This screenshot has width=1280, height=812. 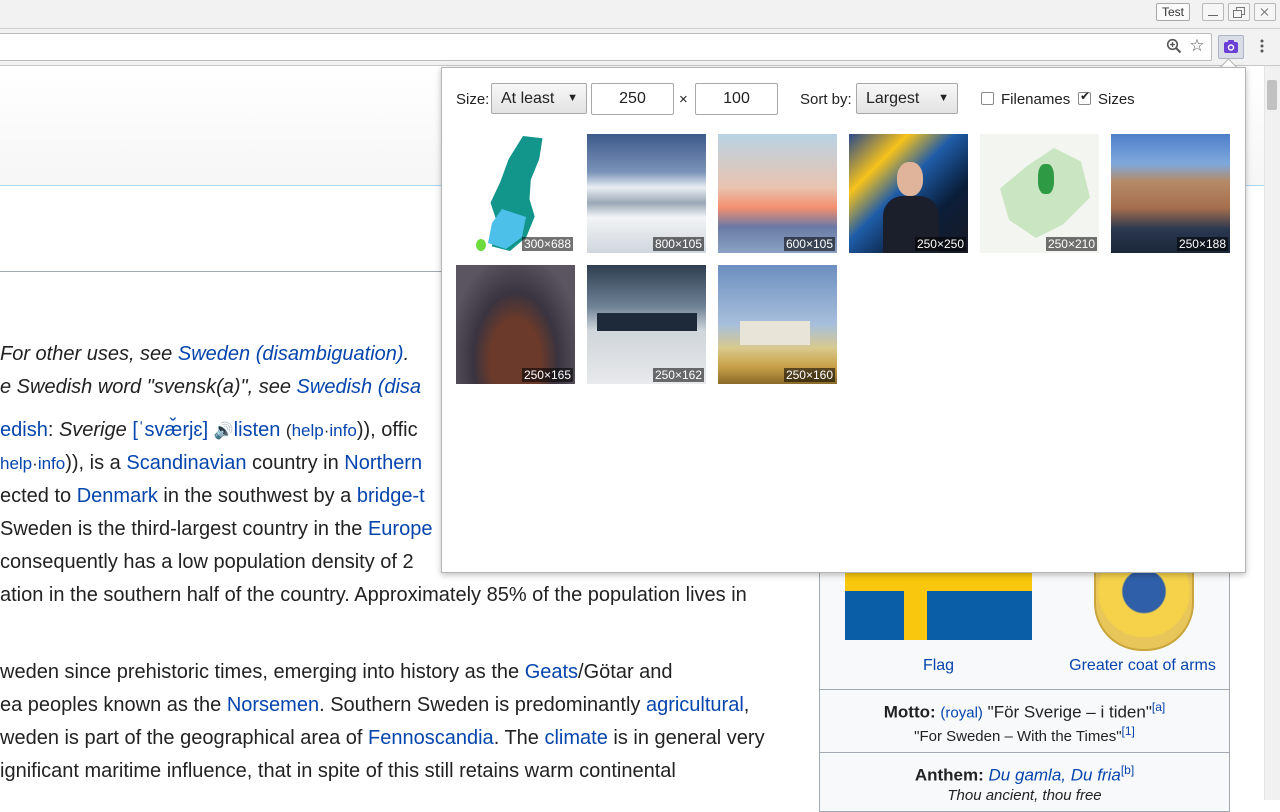 I want to click on filenames-checkbox, so click(x=987, y=98).